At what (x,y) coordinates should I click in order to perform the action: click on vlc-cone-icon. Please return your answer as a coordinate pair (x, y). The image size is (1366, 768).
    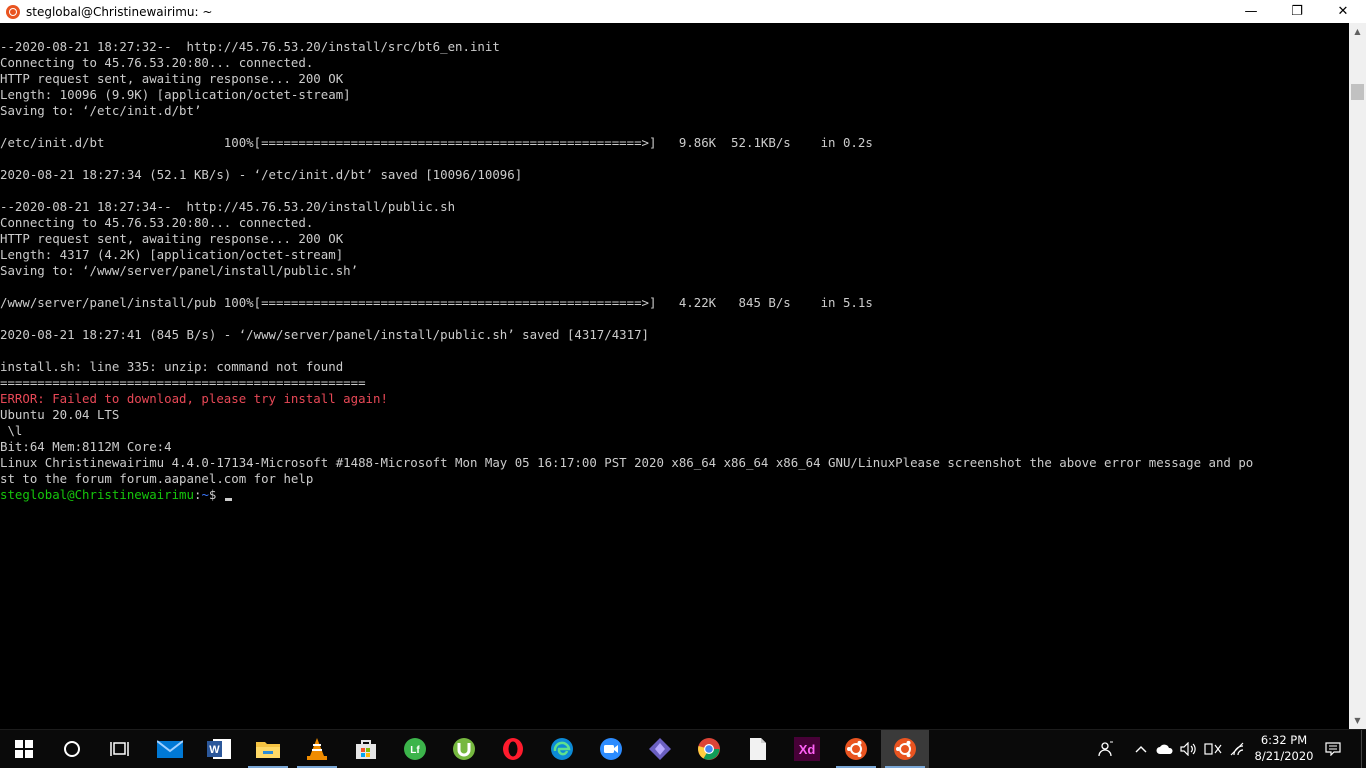
    Looking at the image, I should click on (317, 749).